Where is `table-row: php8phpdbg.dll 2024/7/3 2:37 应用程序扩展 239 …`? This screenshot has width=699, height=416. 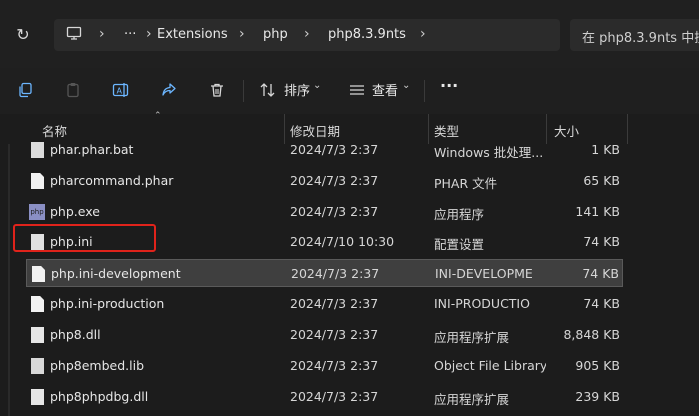 table-row: php8phpdbg.dll 2024/7/3 2:37 应用程序扩展 239 … is located at coordinates (324, 397).